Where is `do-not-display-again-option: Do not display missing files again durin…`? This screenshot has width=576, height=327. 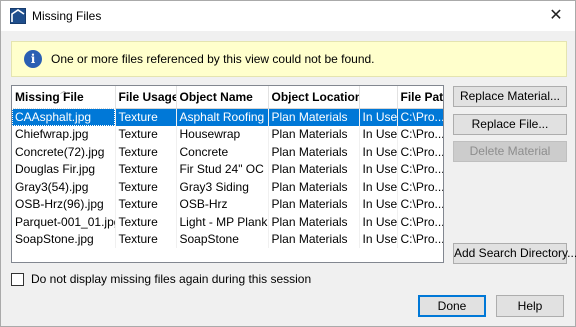 do-not-display-again-option: Do not display missing files again durin… is located at coordinates (161, 279).